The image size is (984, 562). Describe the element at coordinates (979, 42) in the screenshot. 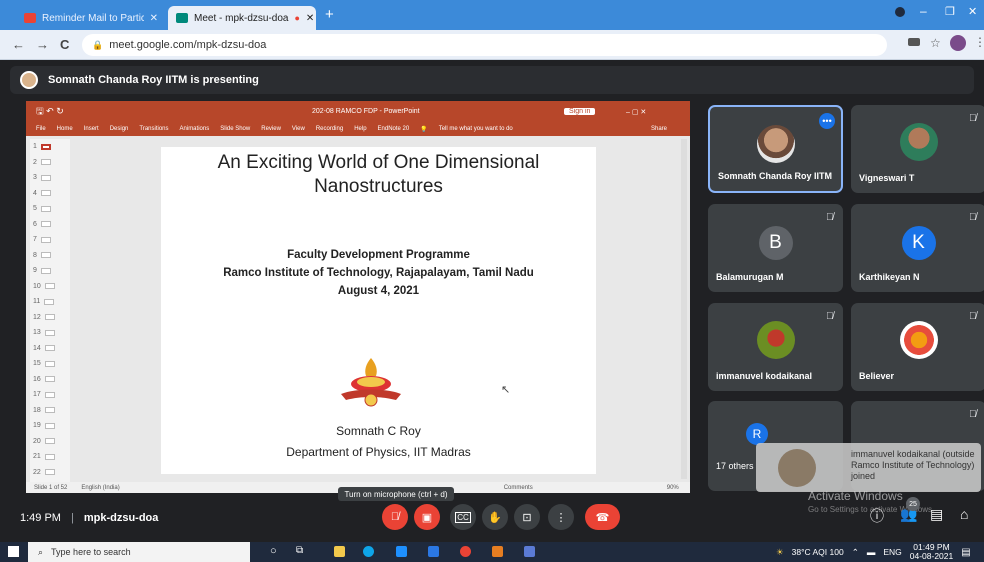

I see `menu-kebab-icon: ⋮` at that location.